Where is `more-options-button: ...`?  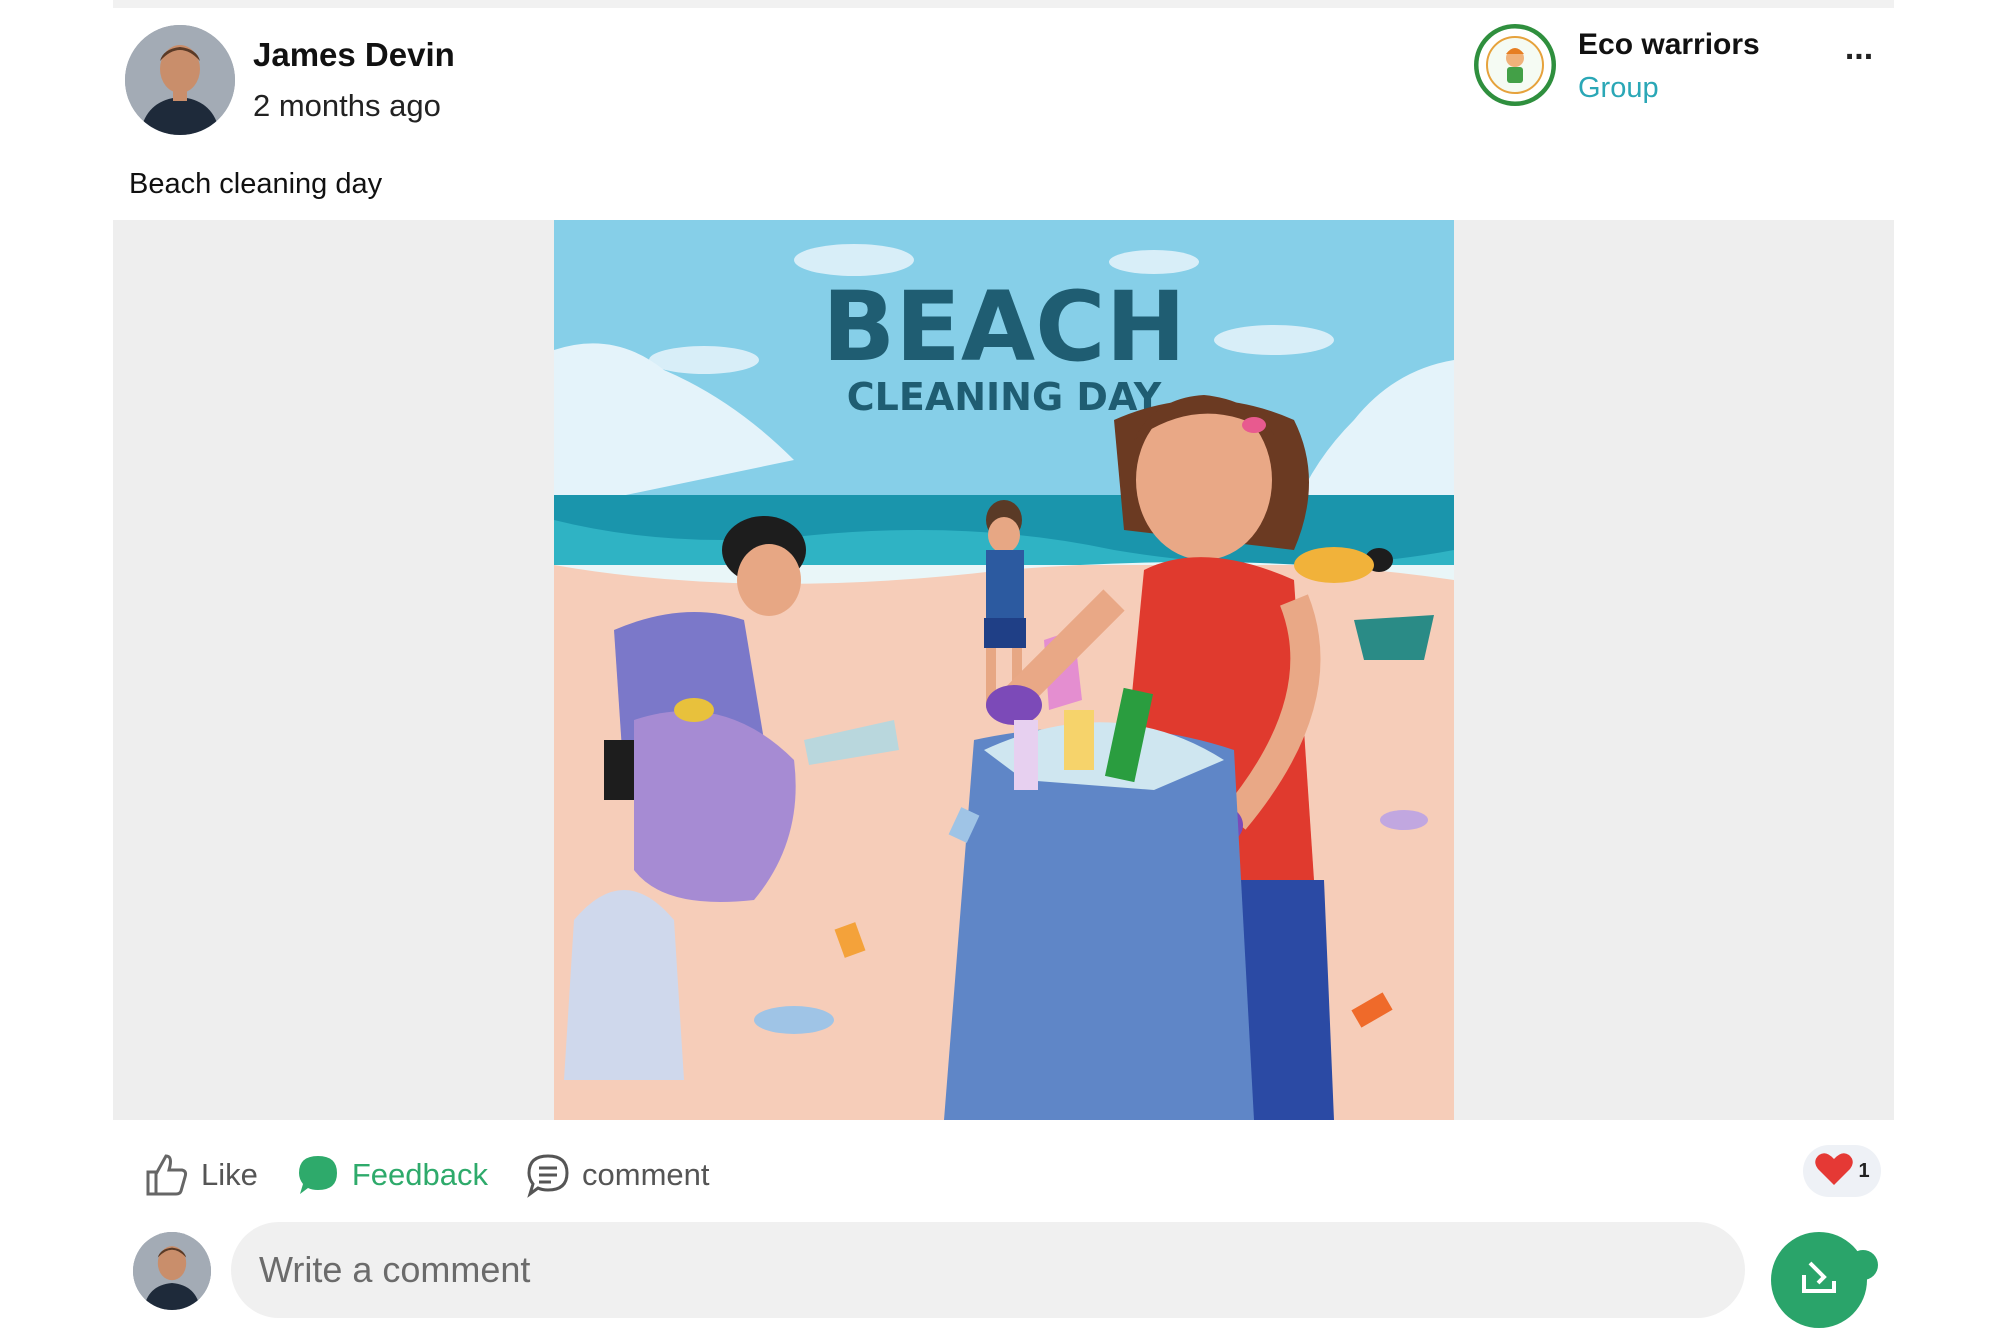 more-options-button: ... is located at coordinates (1859, 48).